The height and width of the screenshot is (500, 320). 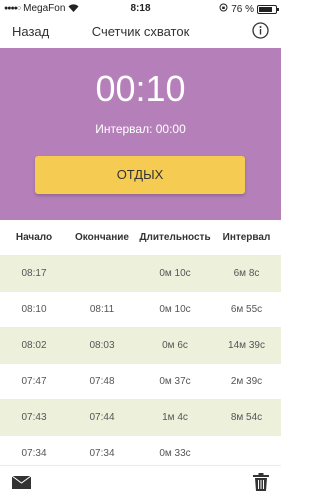 What do you see at coordinates (21, 482) in the screenshot?
I see `mail-icon` at bounding box center [21, 482].